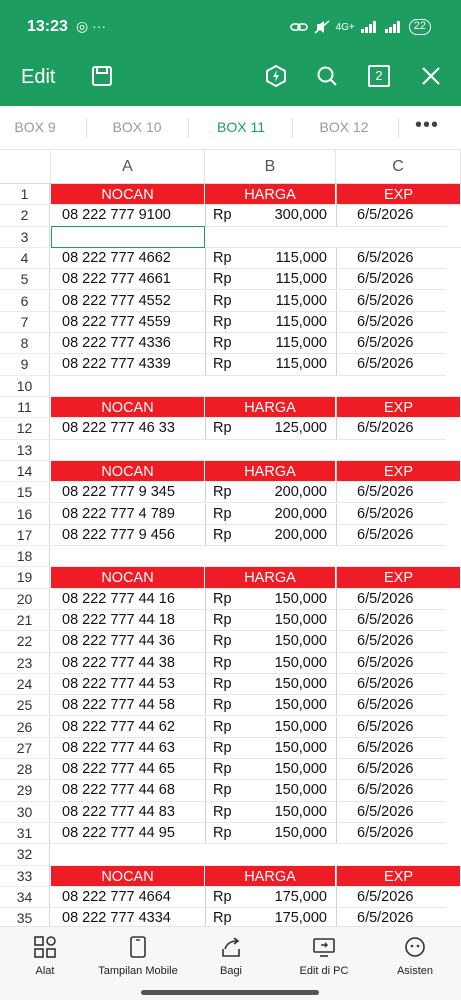 Image resolution: width=461 pixels, height=1000 pixels. Describe the element at coordinates (25, 258) in the screenshot. I see `row-number: 4` at that location.